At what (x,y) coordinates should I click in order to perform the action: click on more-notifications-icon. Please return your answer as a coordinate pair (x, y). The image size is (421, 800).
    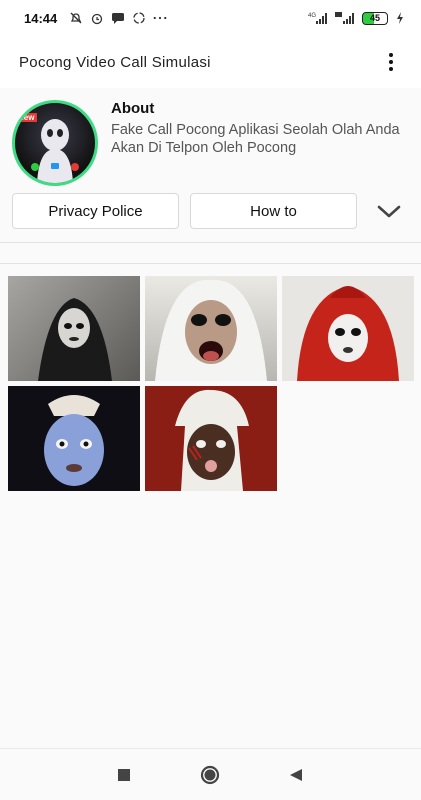
    Looking at the image, I should click on (160, 18).